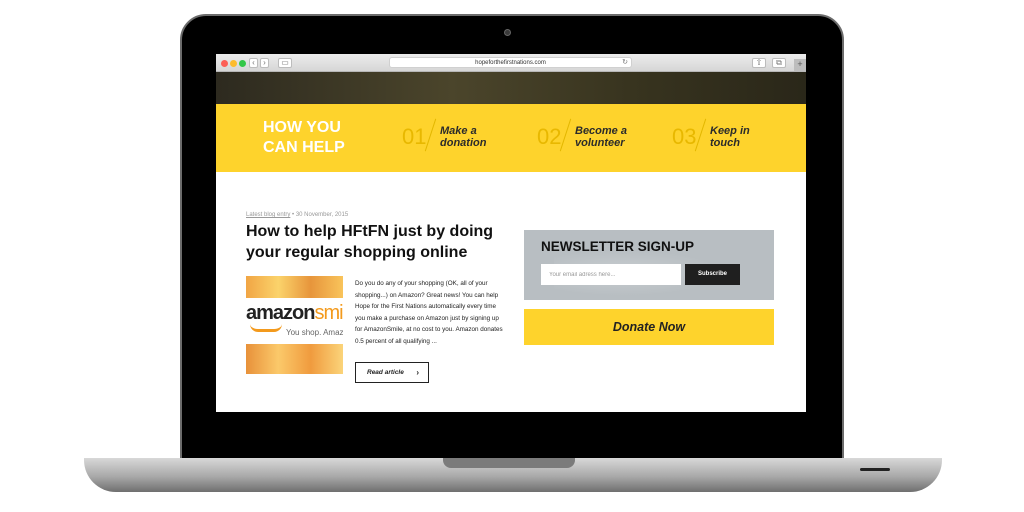  I want to click on share-icon: ⇧, so click(759, 63).